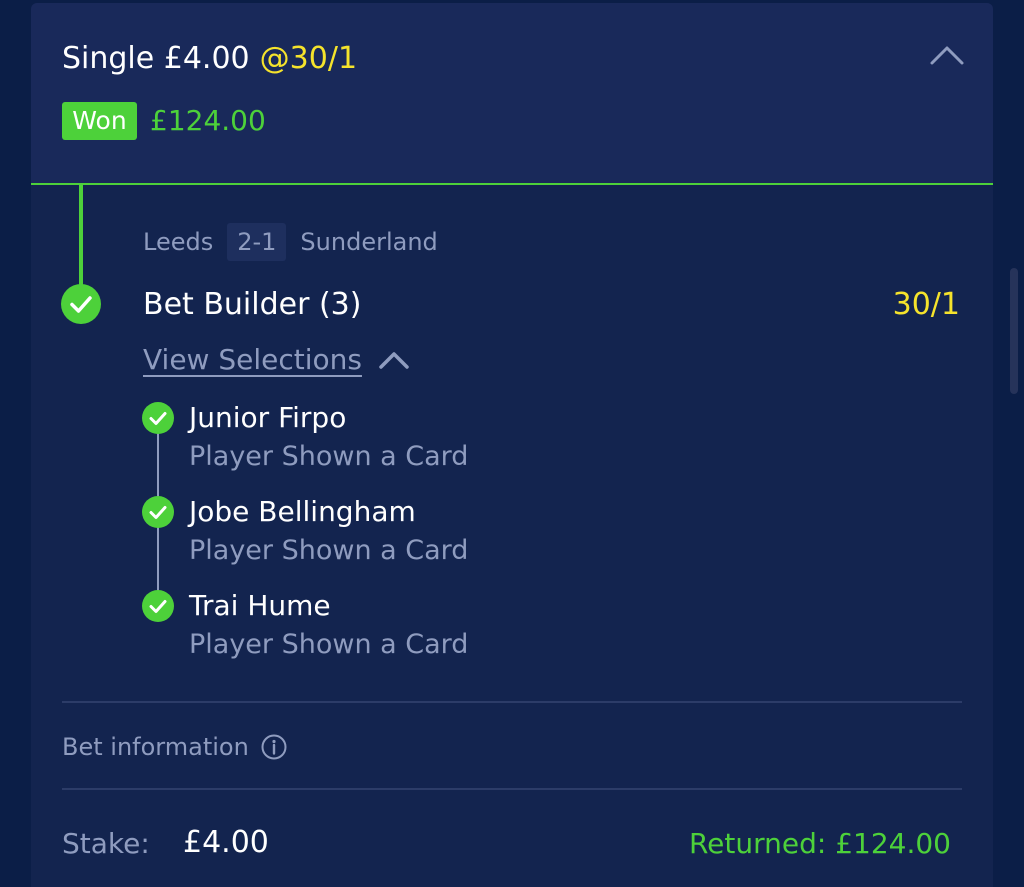 The height and width of the screenshot is (887, 1024). What do you see at coordinates (252, 304) in the screenshot?
I see `market-name: Bet Builder (3)` at bounding box center [252, 304].